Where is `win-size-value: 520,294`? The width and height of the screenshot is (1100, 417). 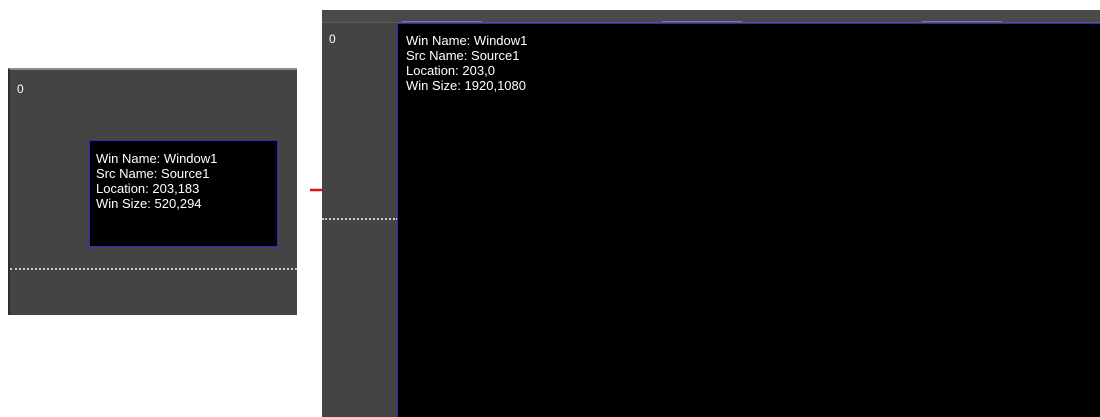
win-size-value: 520,294 is located at coordinates (178, 203).